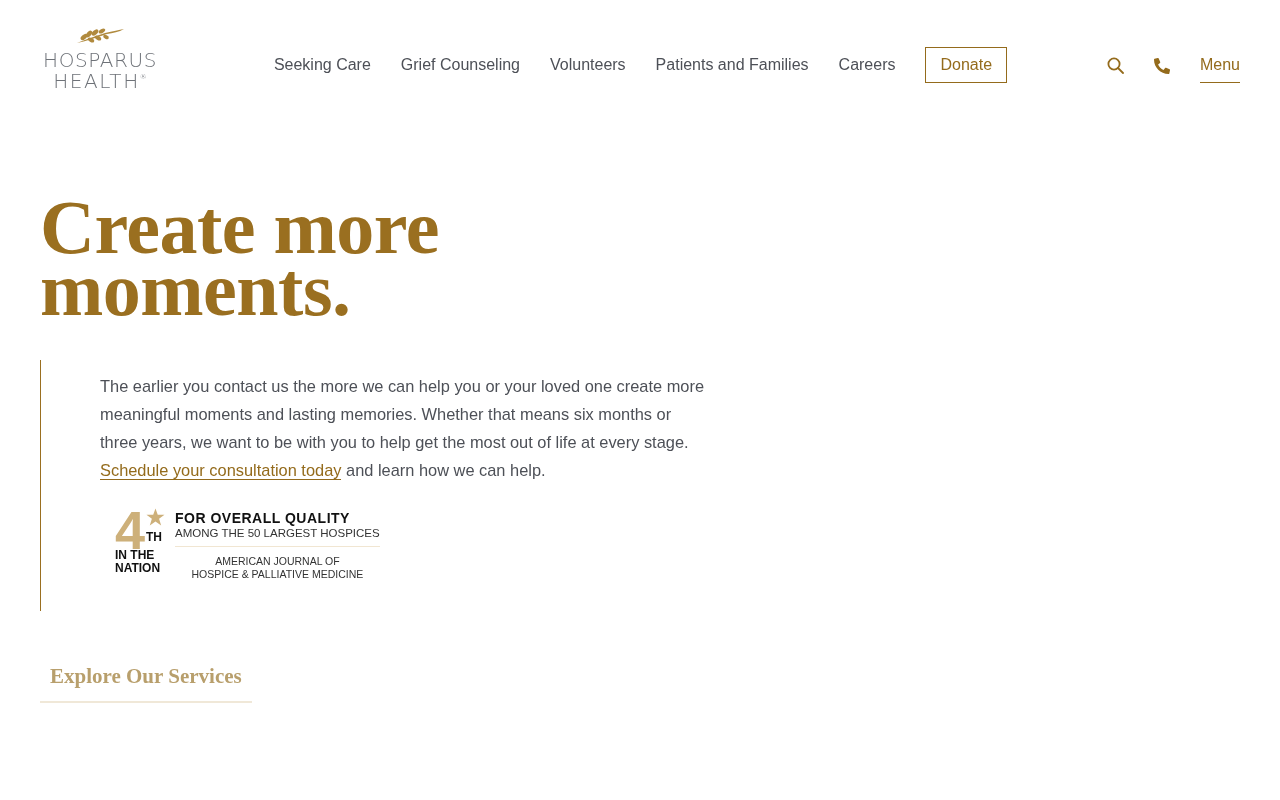  I want to click on phone-icon, so click(1161, 65).